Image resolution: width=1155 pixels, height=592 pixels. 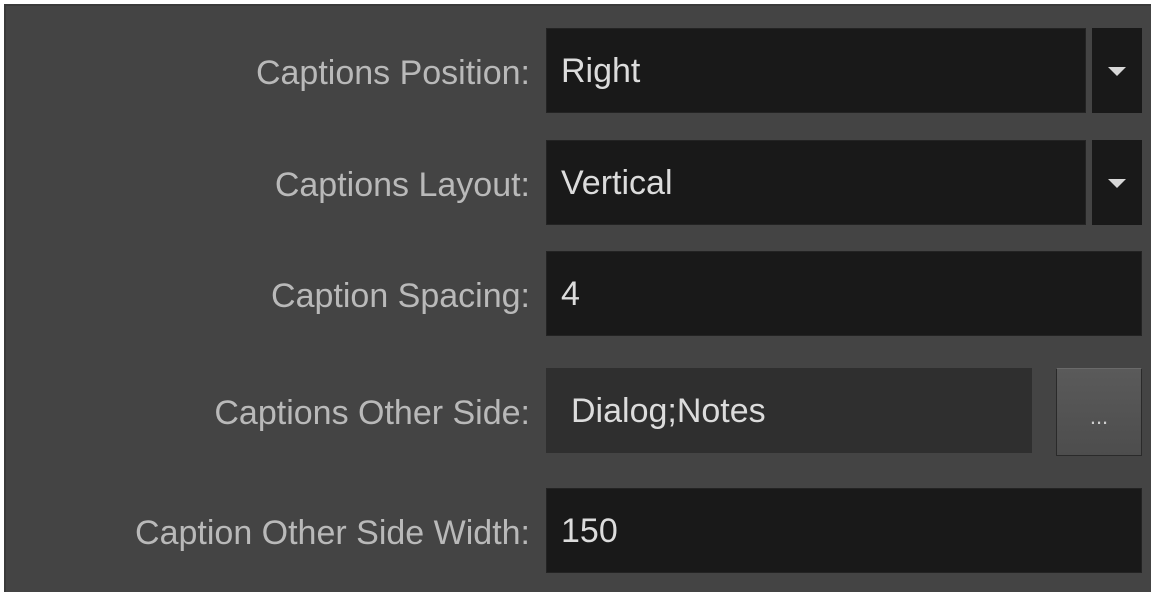 I want to click on caption-spacing-label: Caption Spacing:, so click(x=400, y=296).